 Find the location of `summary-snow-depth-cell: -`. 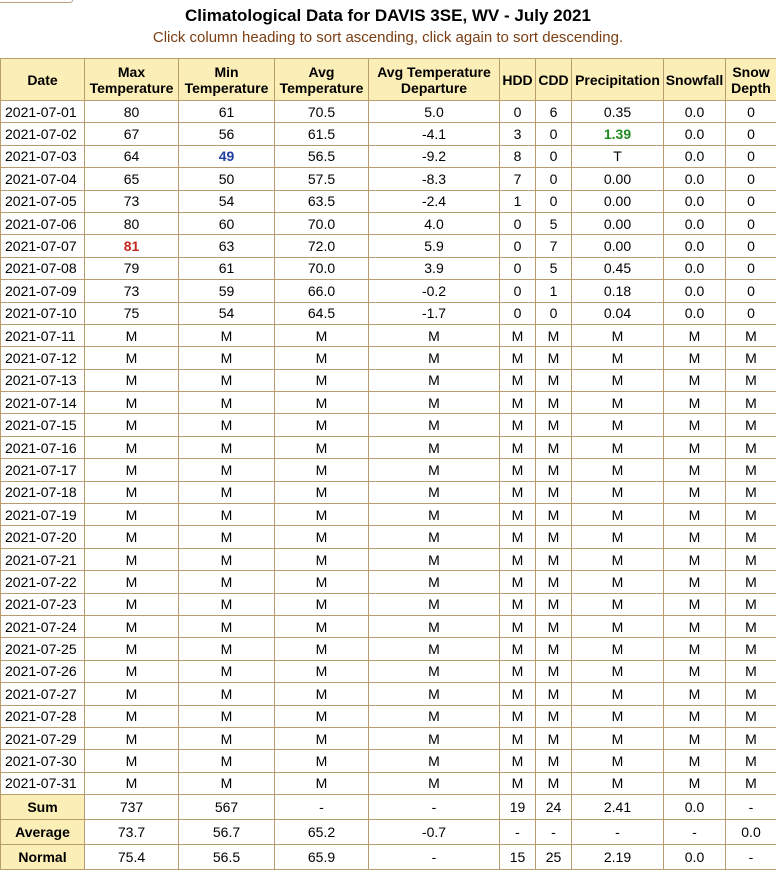

summary-snow-depth-cell: - is located at coordinates (750, 857).